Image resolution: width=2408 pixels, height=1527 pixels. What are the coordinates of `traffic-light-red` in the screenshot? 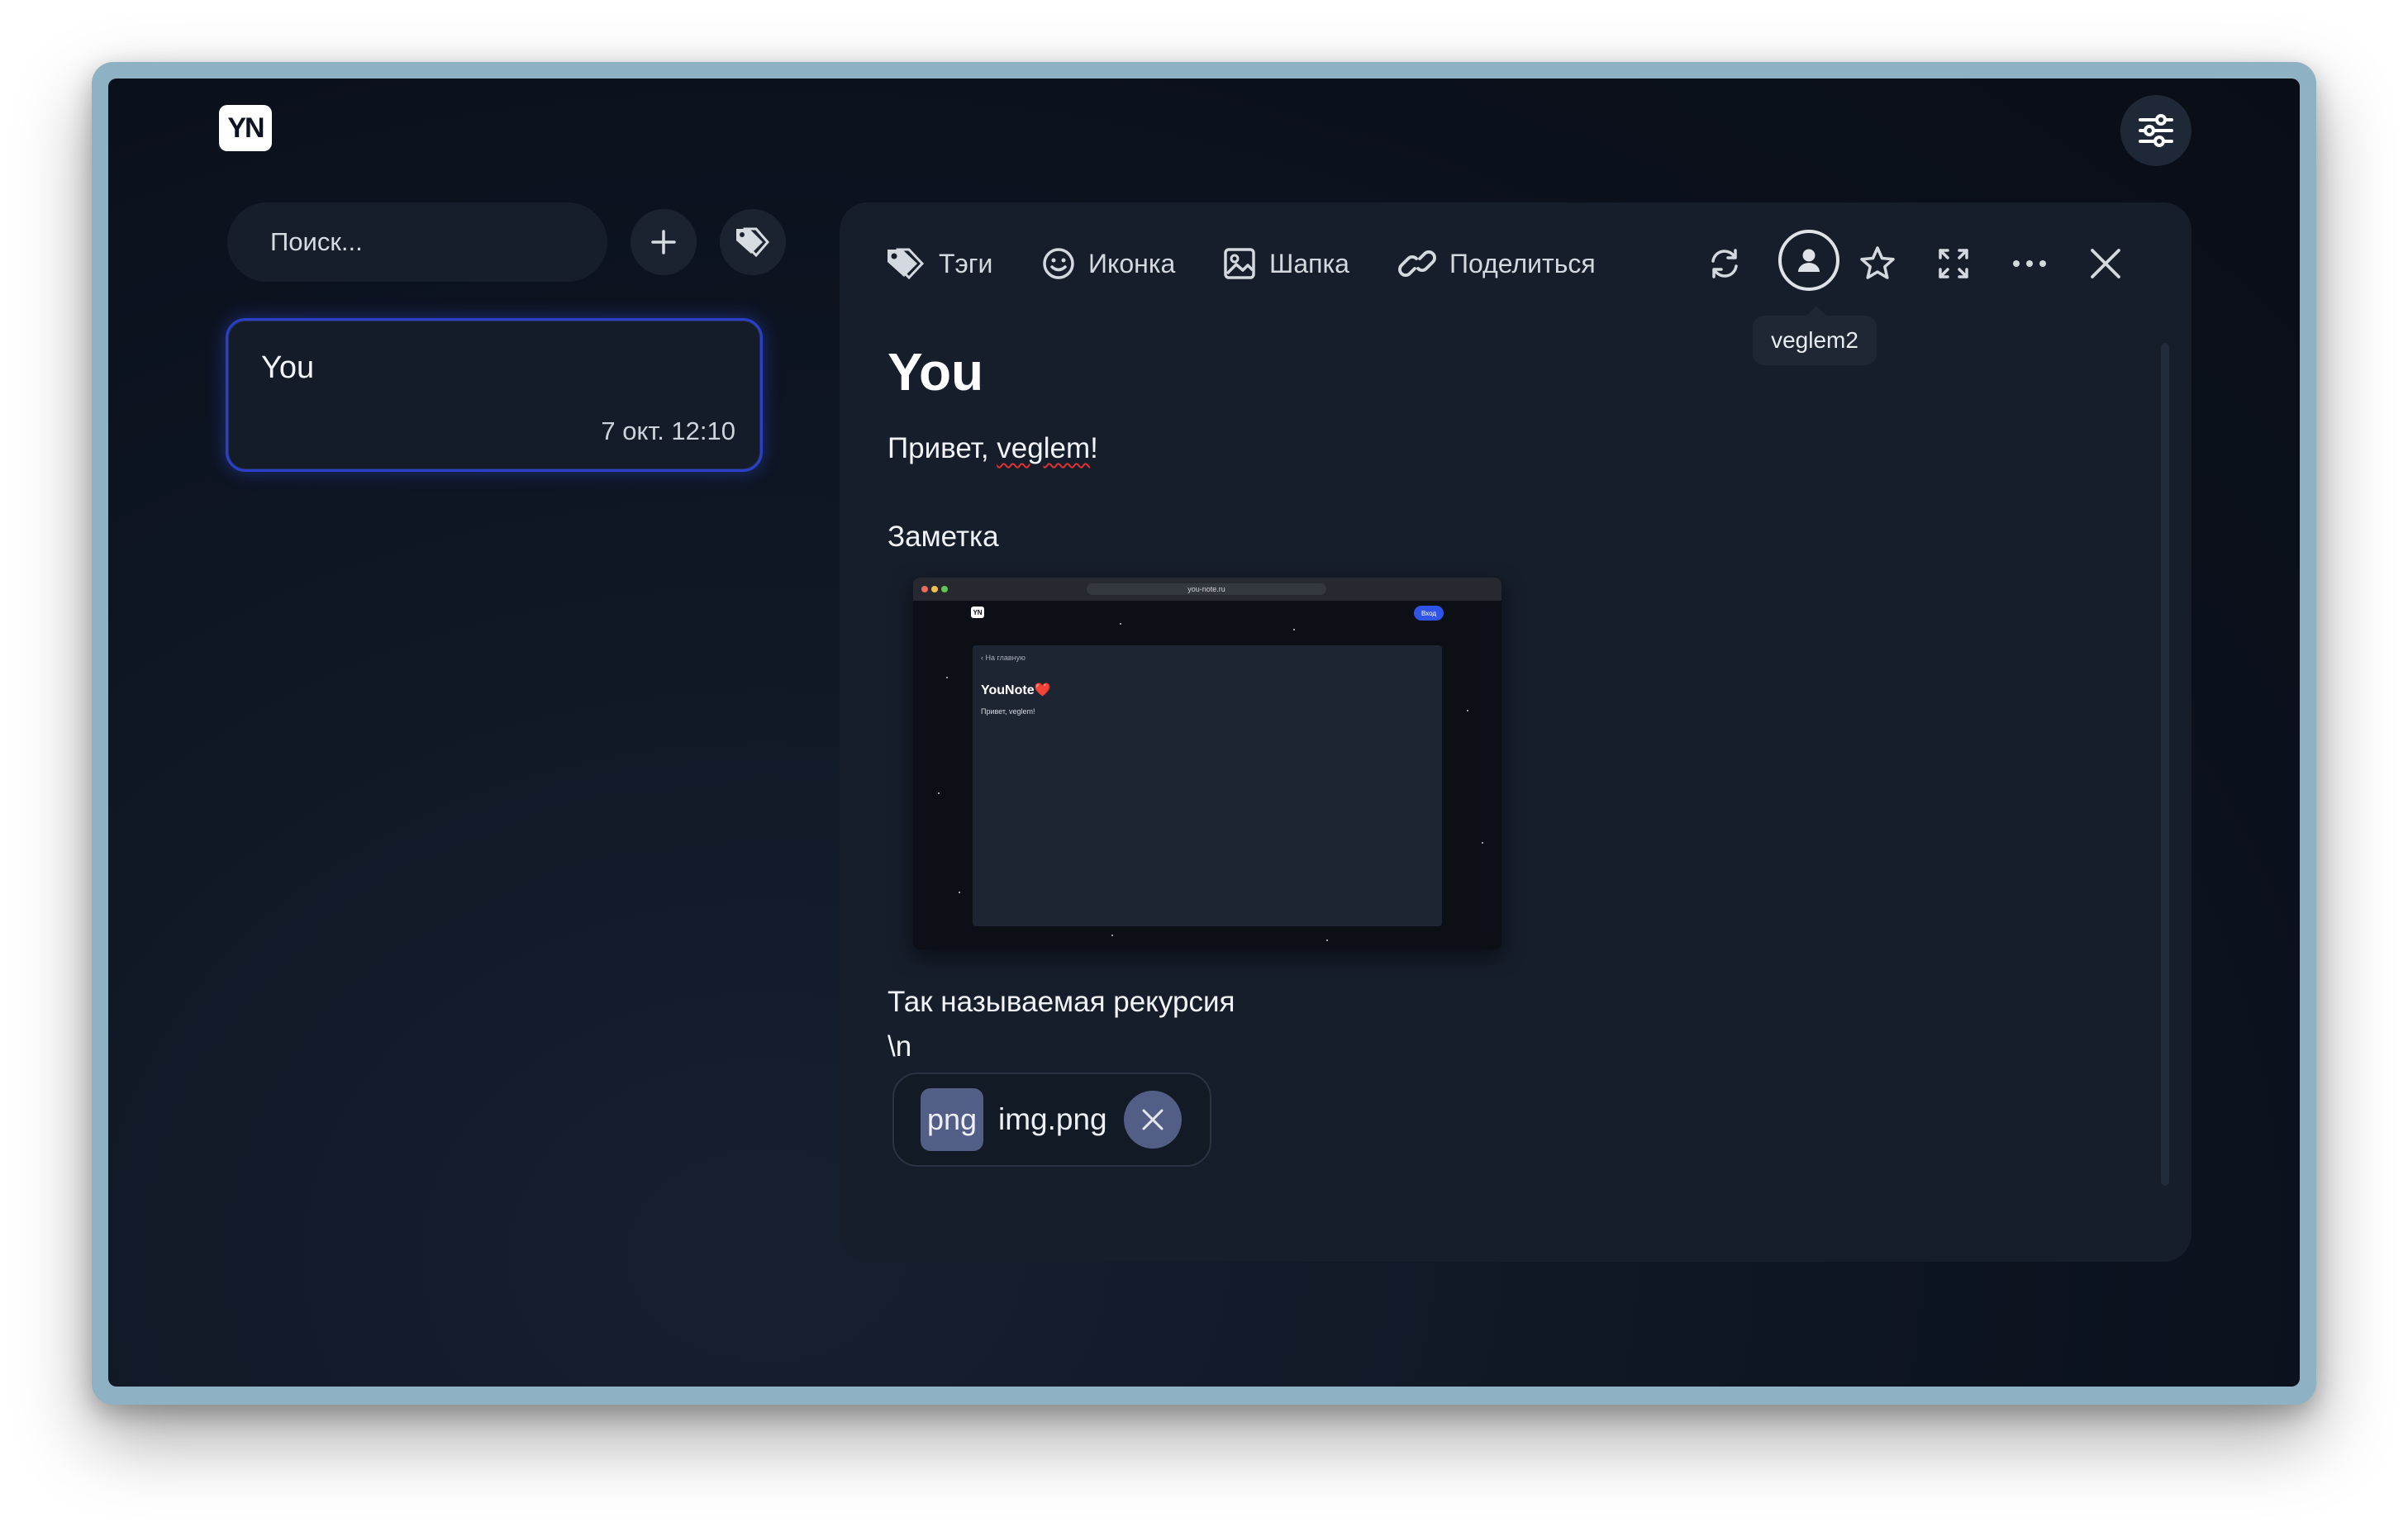 It's located at (924, 589).